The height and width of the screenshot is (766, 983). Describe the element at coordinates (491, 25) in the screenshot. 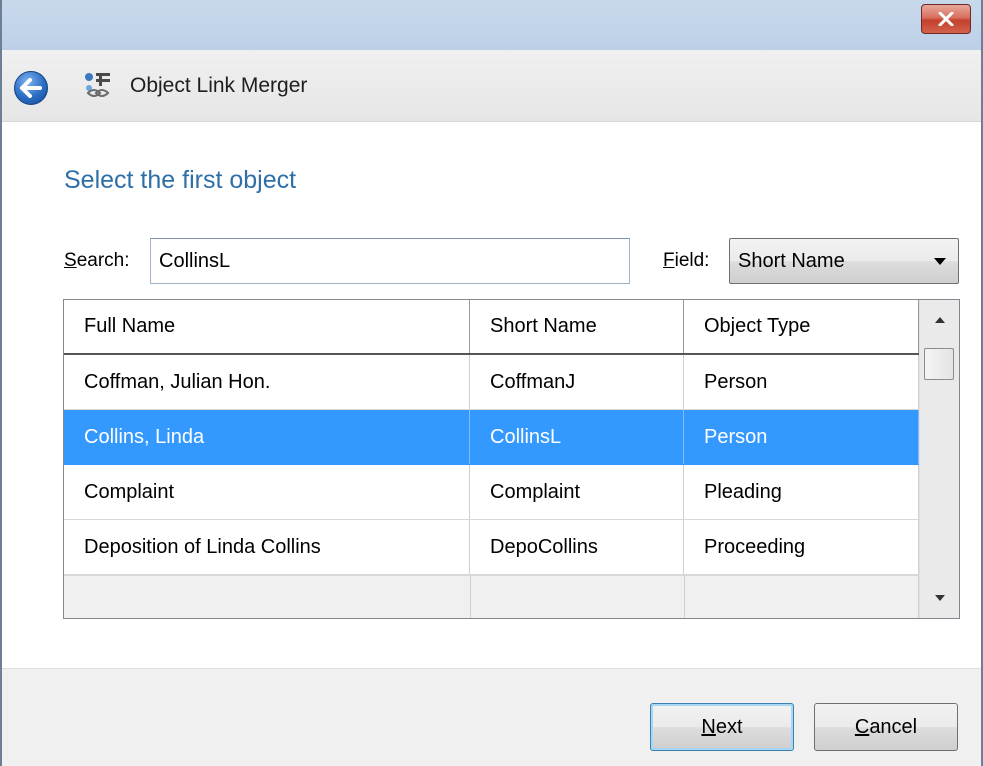

I see `title-bar` at that location.